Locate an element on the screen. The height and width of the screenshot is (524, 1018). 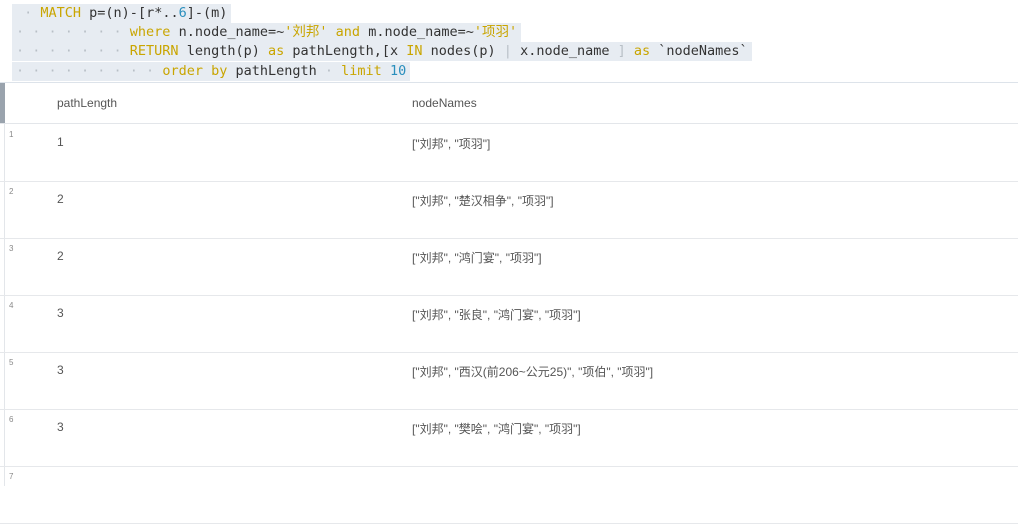
query-line-1: · MATCH p=(n)-[r*..6]-(m) is located at coordinates (122, 13).